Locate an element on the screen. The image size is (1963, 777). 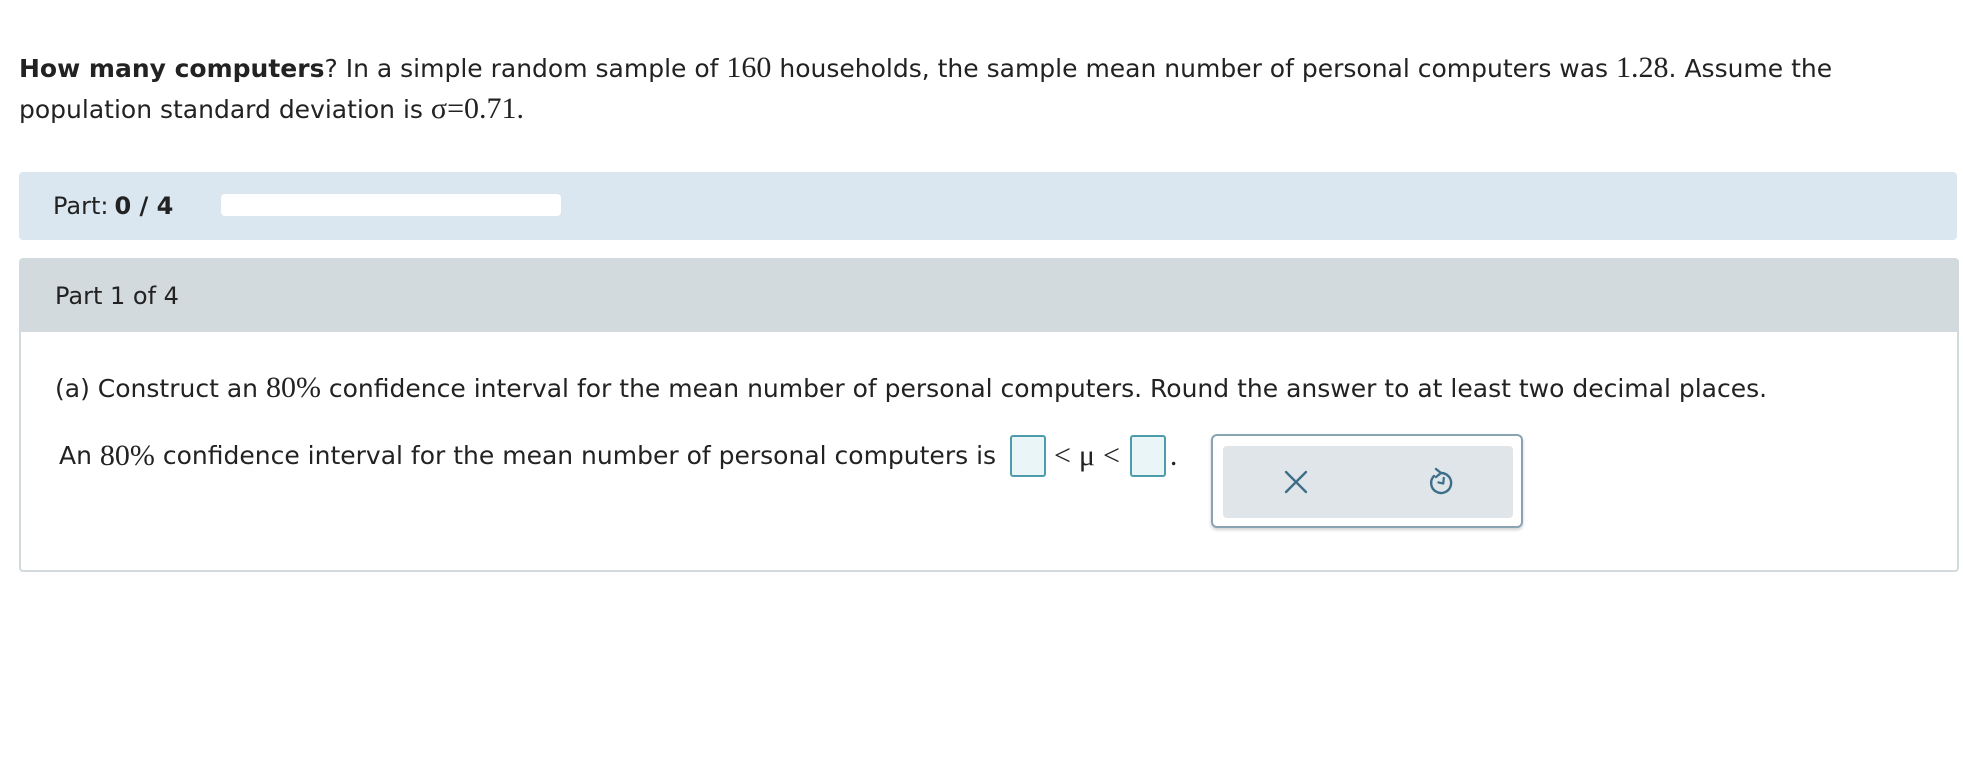
clear-button is located at coordinates (1295, 482).